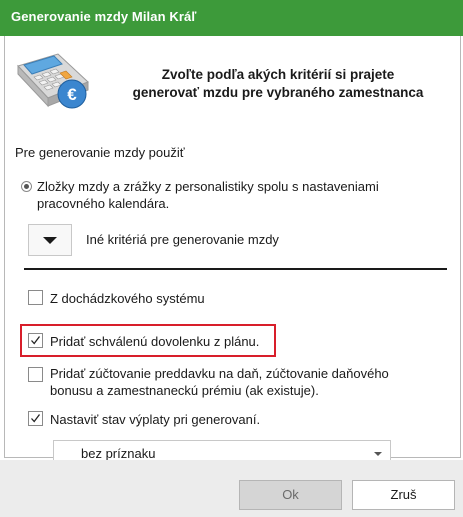  What do you see at coordinates (403, 495) in the screenshot?
I see `cancel-button: Zruš` at bounding box center [403, 495].